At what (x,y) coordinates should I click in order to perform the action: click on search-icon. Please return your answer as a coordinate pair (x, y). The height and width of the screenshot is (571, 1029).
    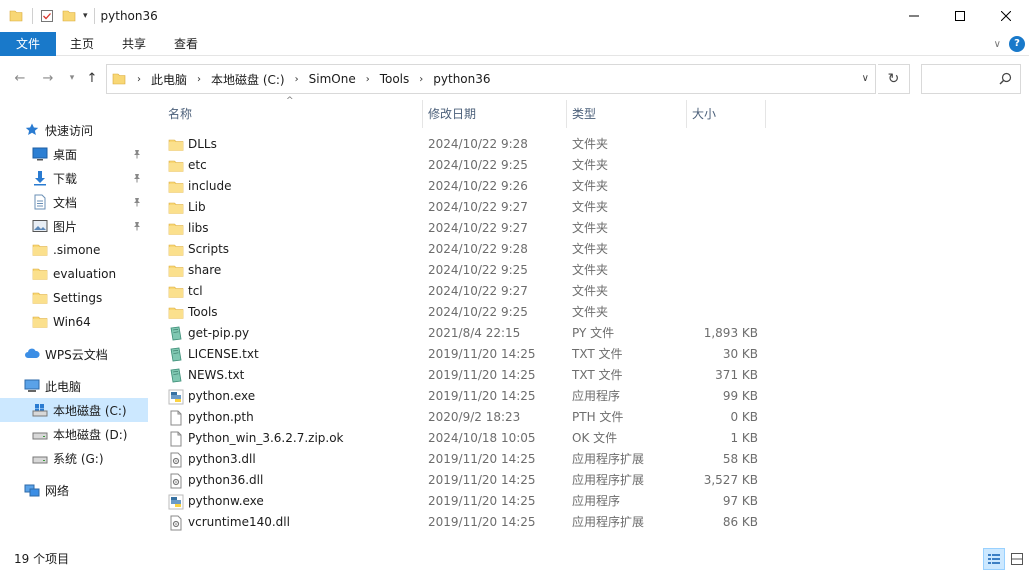
    Looking at the image, I should click on (1005, 80).